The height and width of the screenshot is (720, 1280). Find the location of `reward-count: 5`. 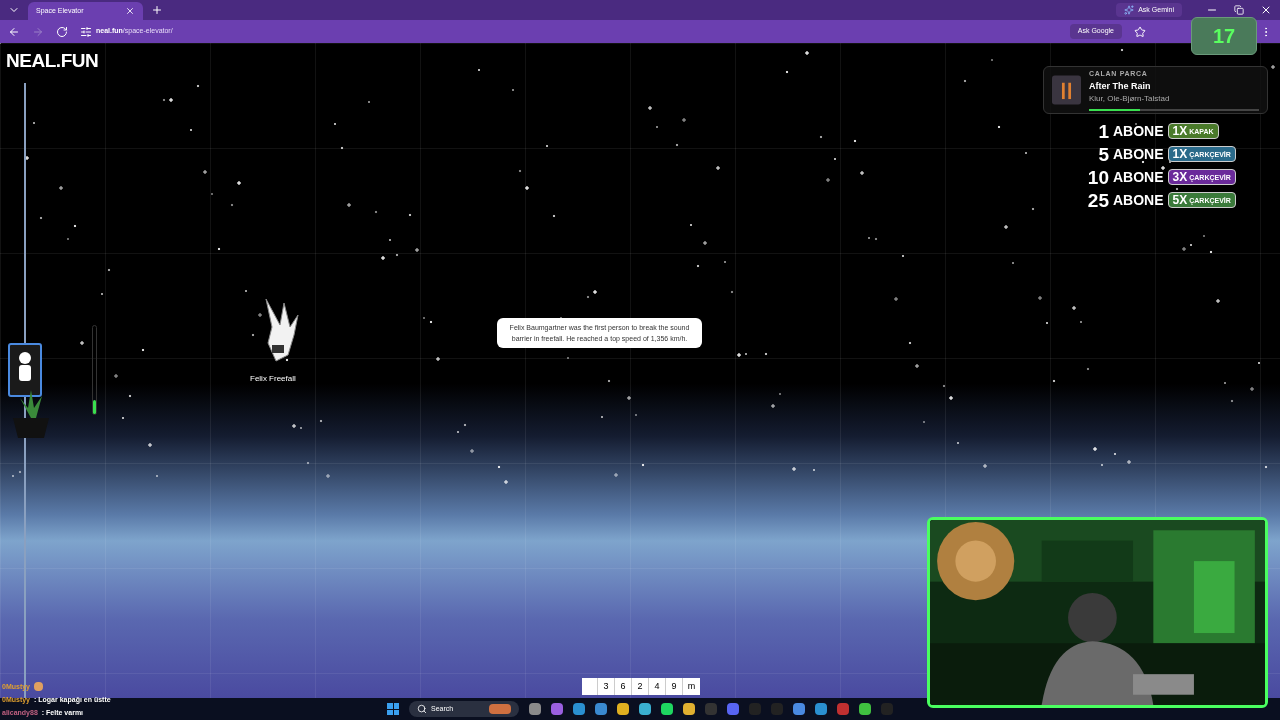

reward-count: 5 is located at coordinates (1103, 154).